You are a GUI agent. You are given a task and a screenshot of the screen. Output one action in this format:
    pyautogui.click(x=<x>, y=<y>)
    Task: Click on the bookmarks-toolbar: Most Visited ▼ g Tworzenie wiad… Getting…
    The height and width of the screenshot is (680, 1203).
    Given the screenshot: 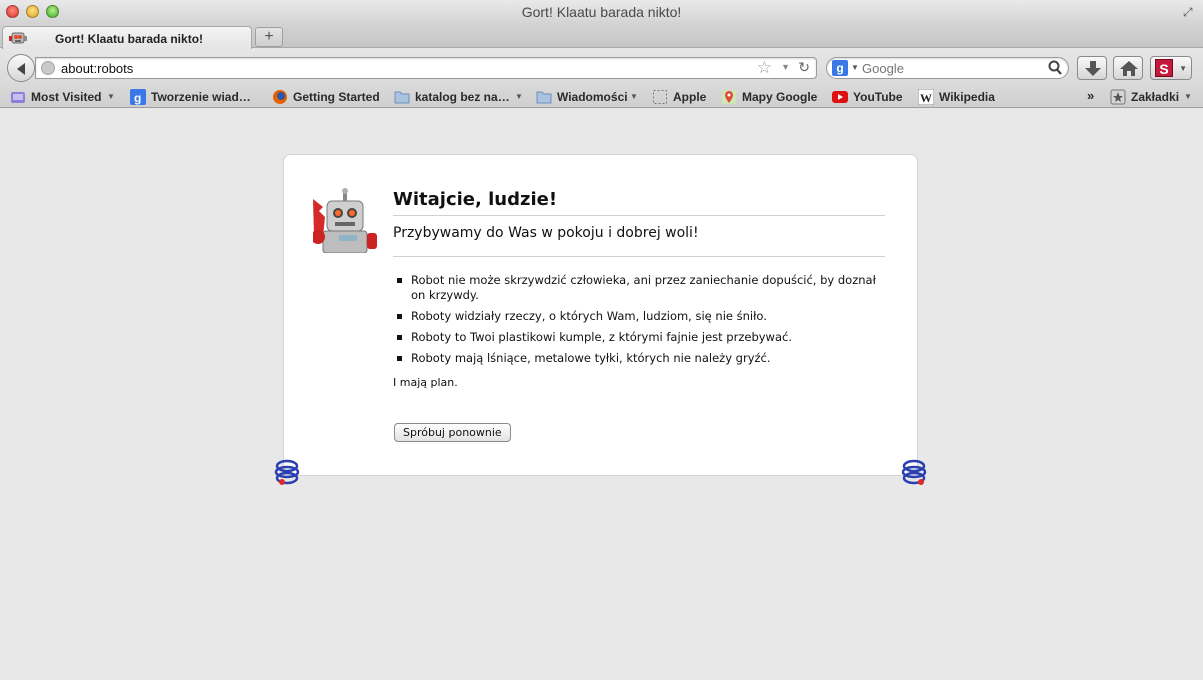 What is the action you would take?
    pyautogui.click(x=601, y=97)
    